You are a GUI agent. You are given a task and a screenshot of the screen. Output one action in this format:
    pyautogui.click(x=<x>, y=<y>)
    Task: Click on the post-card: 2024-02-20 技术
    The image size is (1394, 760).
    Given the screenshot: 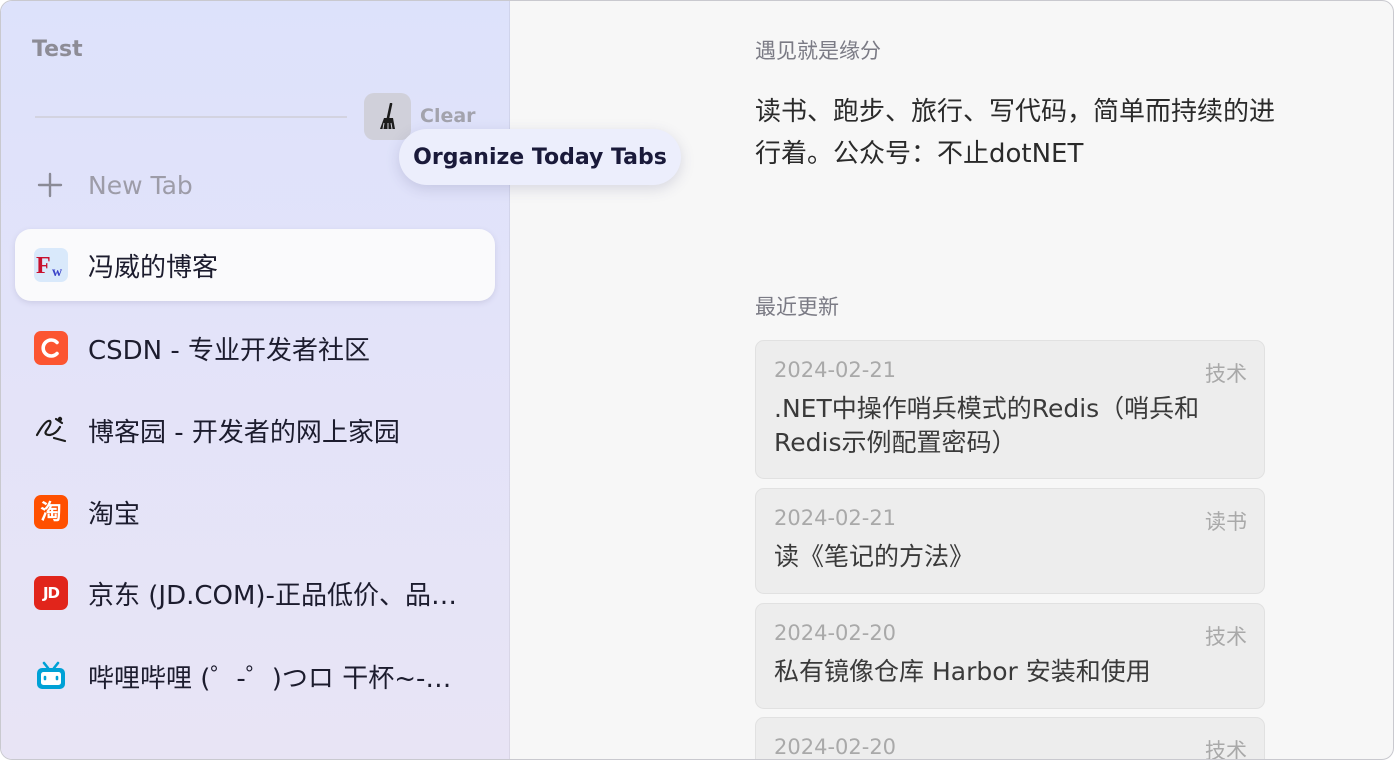 What is the action you would take?
    pyautogui.click(x=1010, y=738)
    